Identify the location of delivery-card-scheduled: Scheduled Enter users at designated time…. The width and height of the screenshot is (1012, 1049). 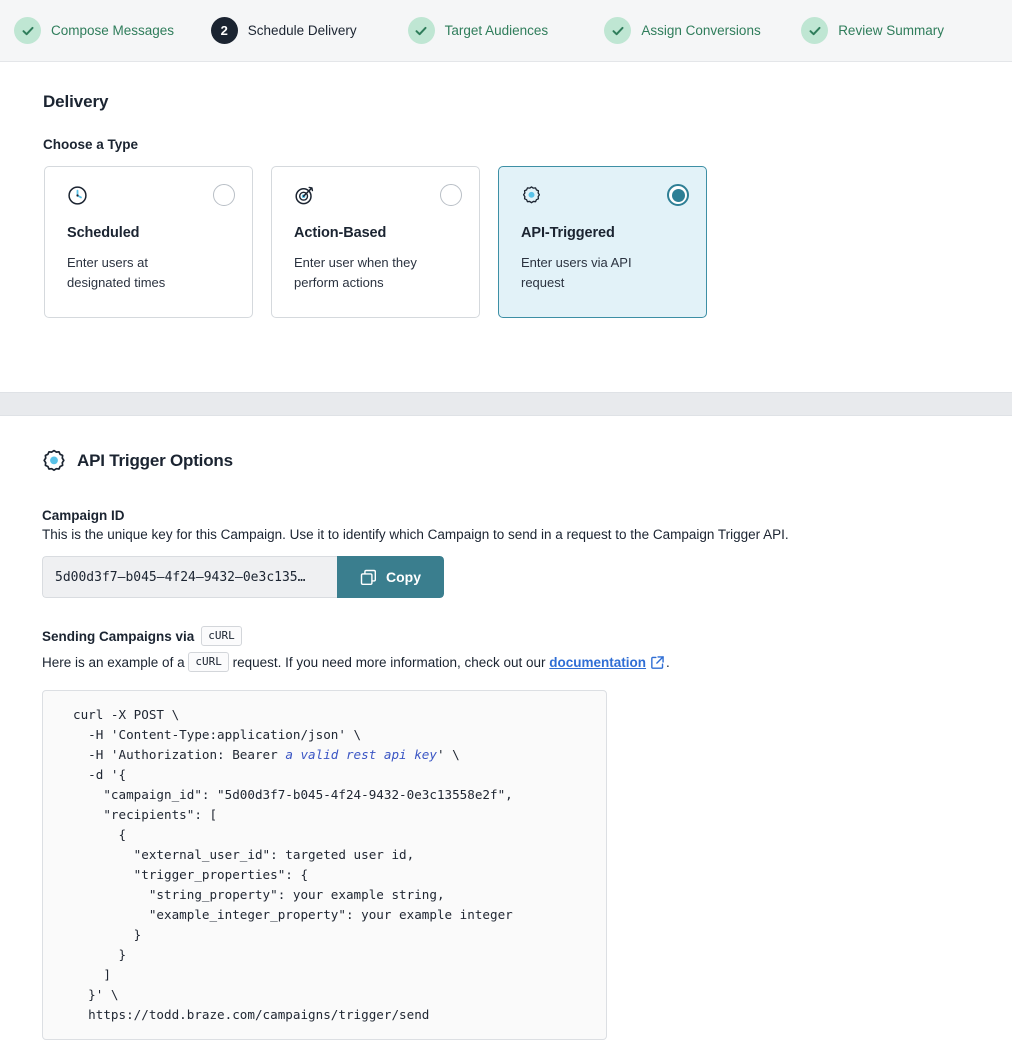
(148, 242).